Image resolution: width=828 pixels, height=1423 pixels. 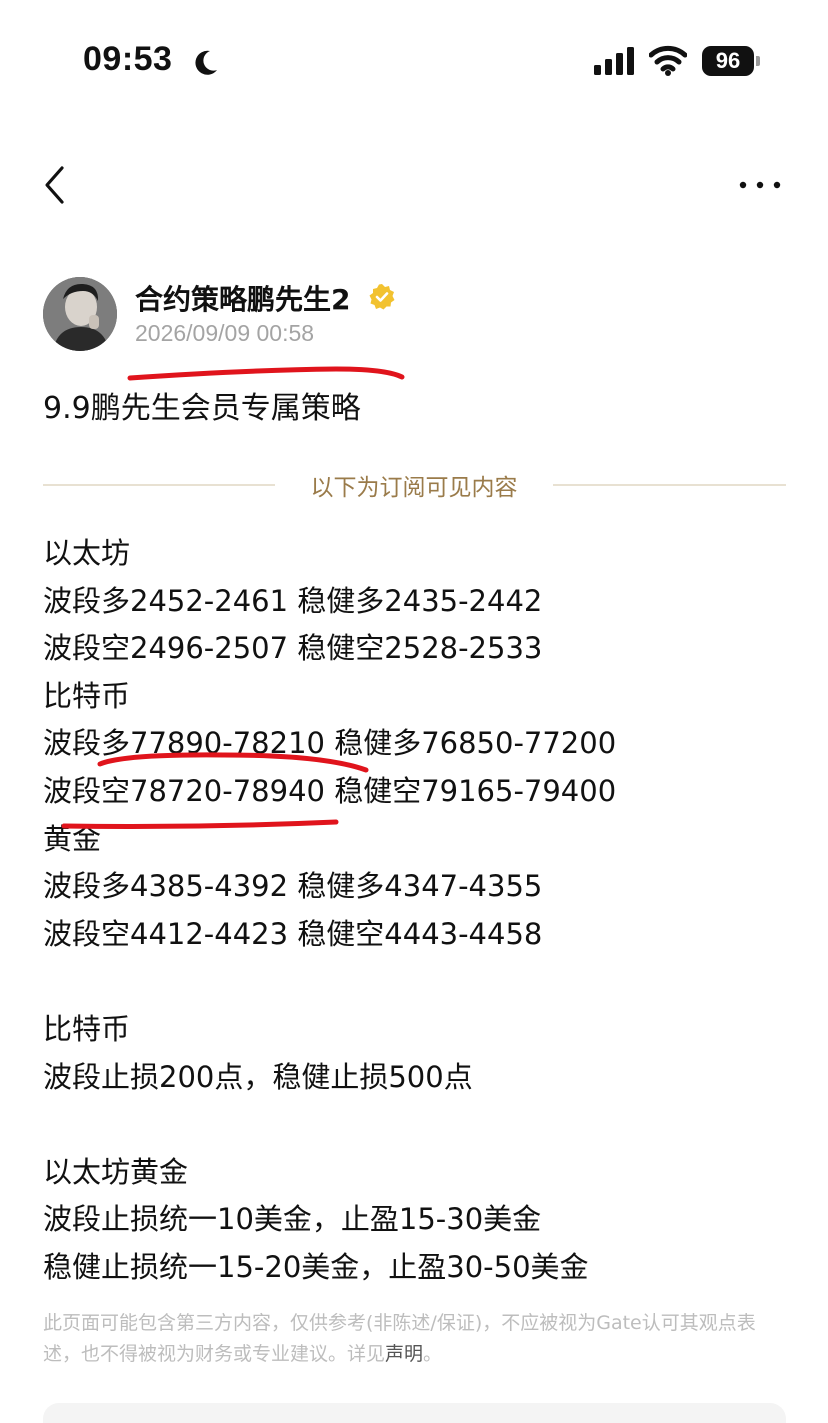 What do you see at coordinates (72, 838) in the screenshot?
I see `content-line: 黄金` at bounding box center [72, 838].